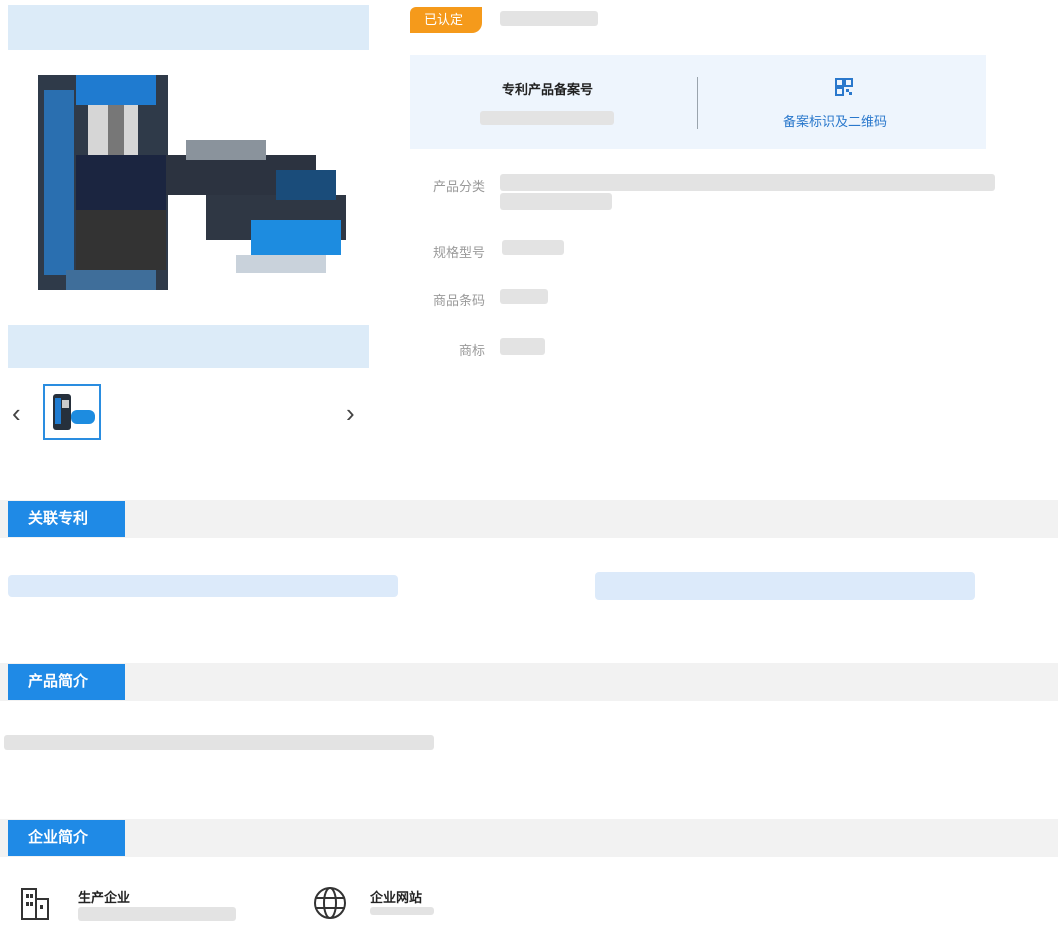 This screenshot has width=1058, height=926. I want to click on company-intro-band, so click(529, 838).